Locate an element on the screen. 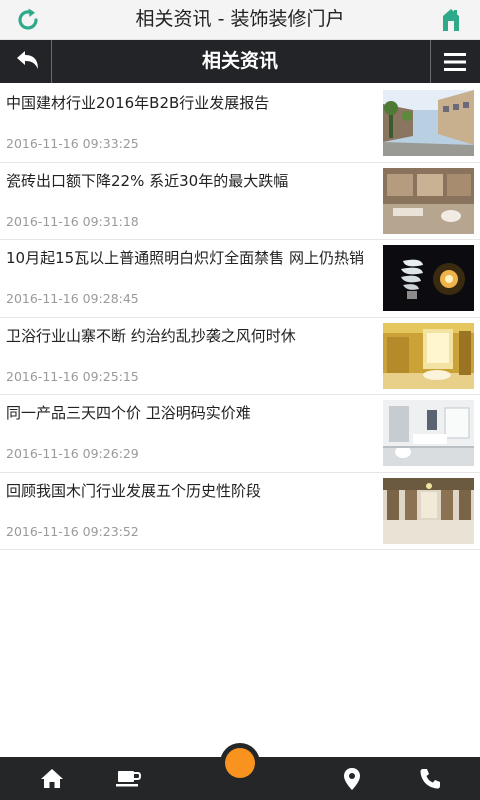  menu-button is located at coordinates (455, 61).